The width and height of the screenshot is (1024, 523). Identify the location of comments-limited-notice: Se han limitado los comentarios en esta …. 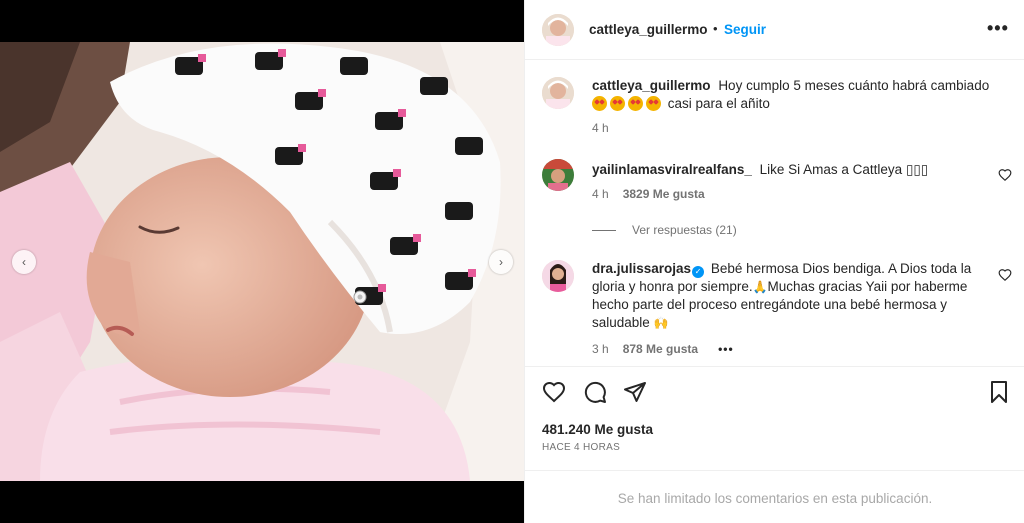
(775, 498).